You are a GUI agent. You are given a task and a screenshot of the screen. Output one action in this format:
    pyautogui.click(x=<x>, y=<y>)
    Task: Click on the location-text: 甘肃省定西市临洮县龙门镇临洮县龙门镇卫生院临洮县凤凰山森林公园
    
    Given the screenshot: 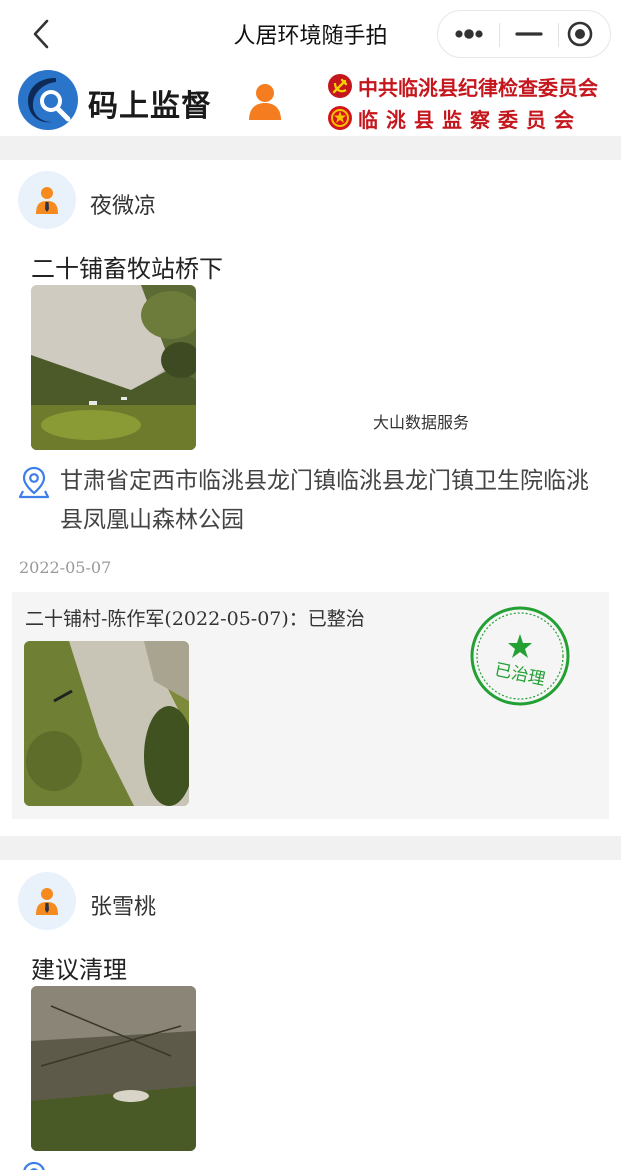 What is the action you would take?
    pyautogui.click(x=324, y=500)
    